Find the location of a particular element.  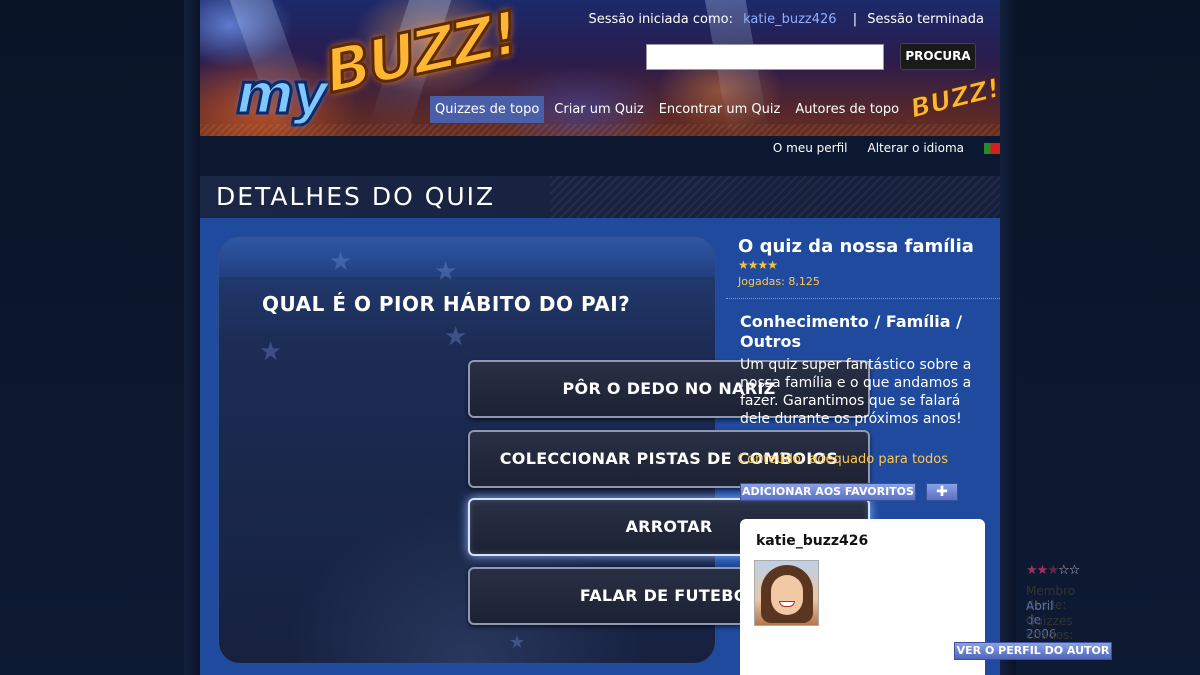

quiz-question: QUAL É O PIOR HÁBITO DO PAI? is located at coordinates (446, 304).